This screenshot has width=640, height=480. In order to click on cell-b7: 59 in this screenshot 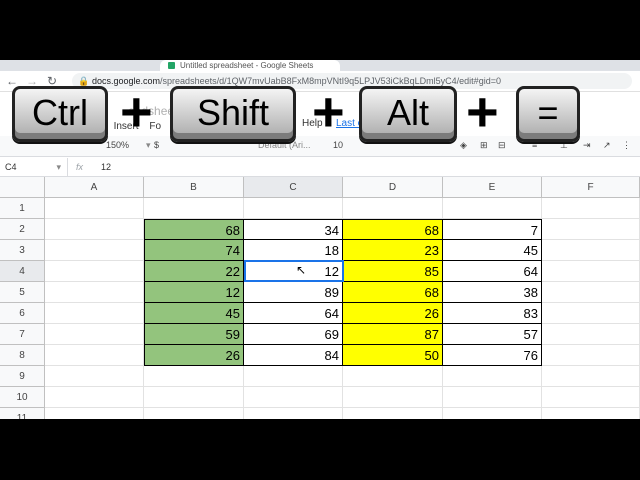, I will do `click(194, 334)`.